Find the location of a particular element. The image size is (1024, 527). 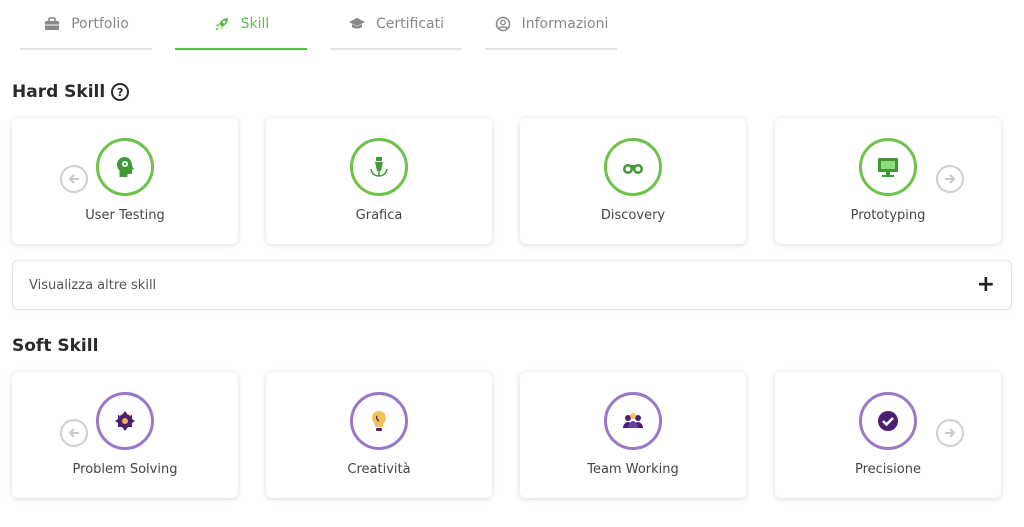

lightbulb-icon is located at coordinates (379, 421).